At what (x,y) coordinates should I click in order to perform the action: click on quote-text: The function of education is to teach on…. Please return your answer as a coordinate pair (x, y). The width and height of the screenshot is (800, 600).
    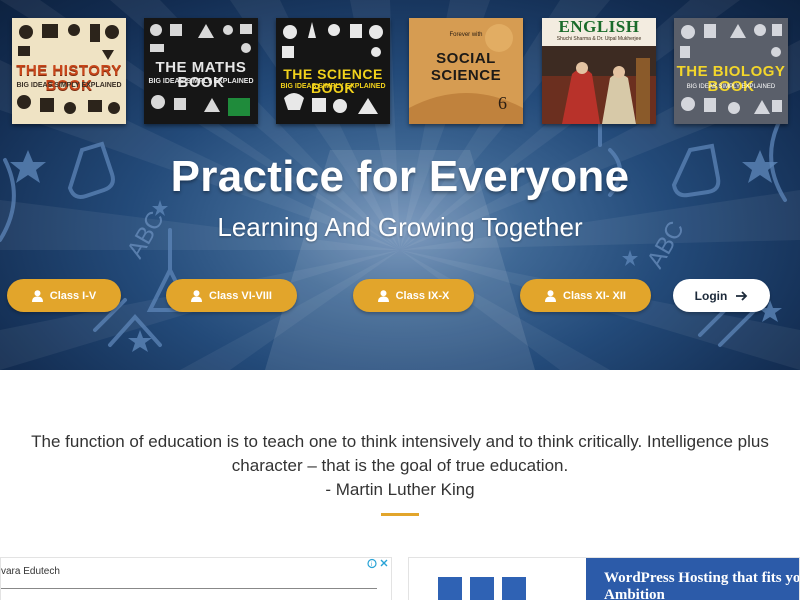
    Looking at the image, I should click on (400, 453).